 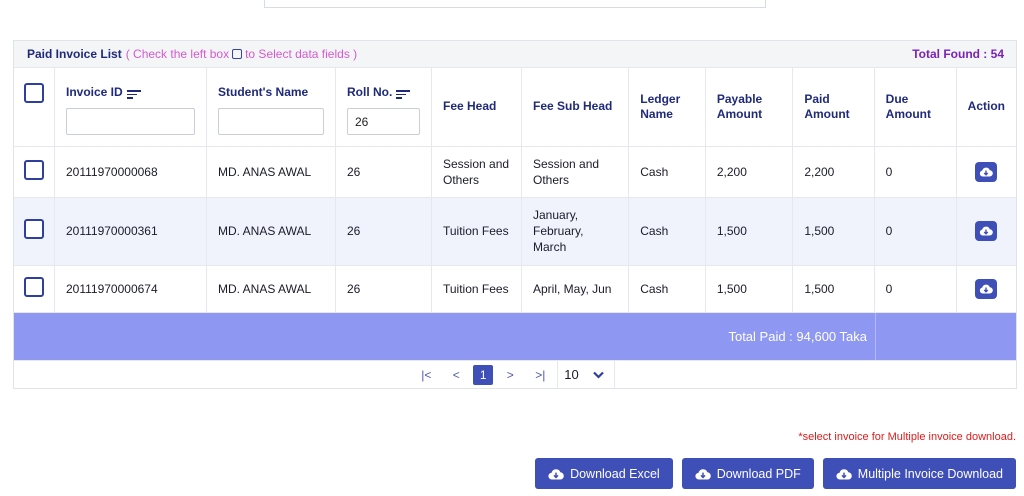 What do you see at coordinates (571, 374) in the screenshot?
I see `page-size-value: 10` at bounding box center [571, 374].